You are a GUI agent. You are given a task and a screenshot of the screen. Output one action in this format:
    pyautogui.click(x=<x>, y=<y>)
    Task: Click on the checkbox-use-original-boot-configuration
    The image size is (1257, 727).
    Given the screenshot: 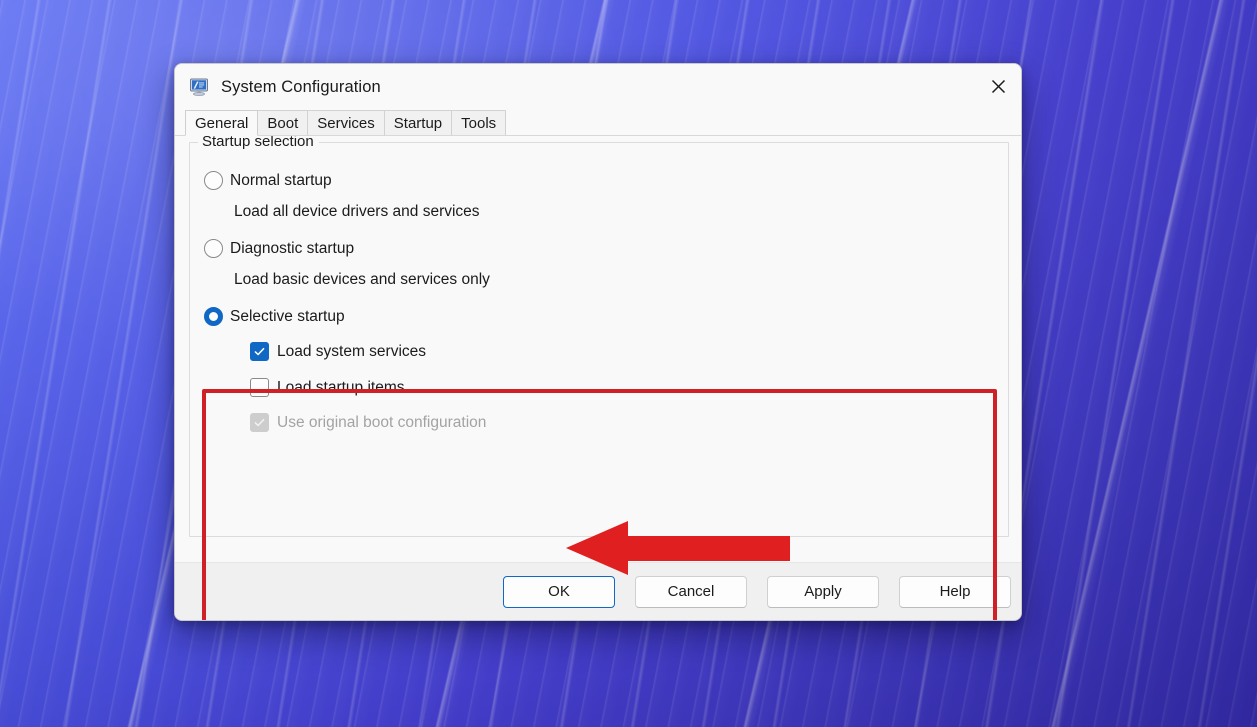 What is the action you would take?
    pyautogui.click(x=259, y=422)
    